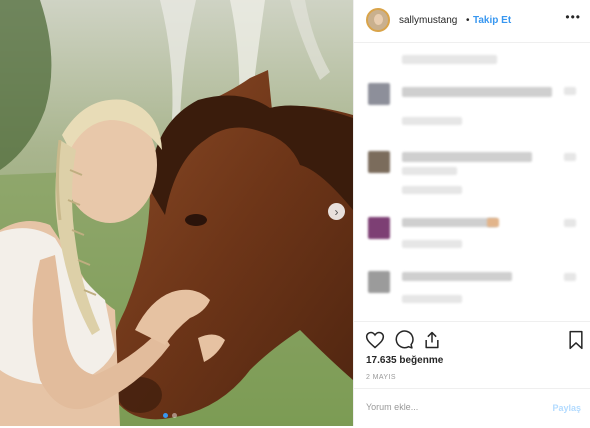  I want to click on username-link: sallymustang, so click(428, 20).